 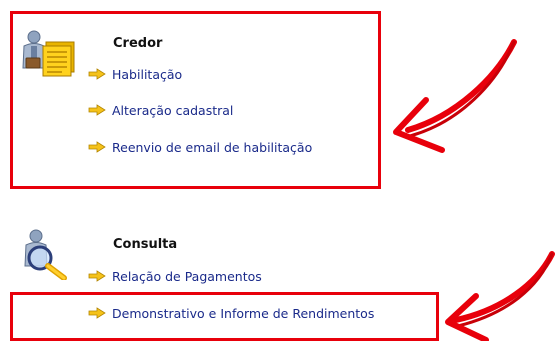 I want to click on link-label: Habilitação, so click(x=147, y=74).